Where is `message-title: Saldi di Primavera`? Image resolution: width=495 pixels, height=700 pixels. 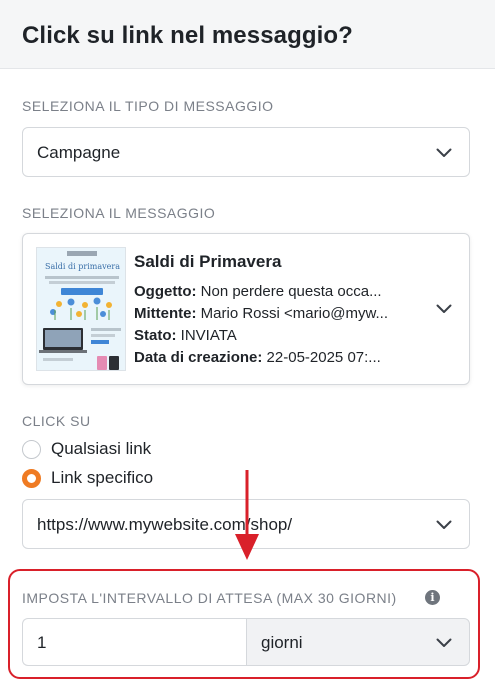 message-title: Saldi di Primavera is located at coordinates (208, 261).